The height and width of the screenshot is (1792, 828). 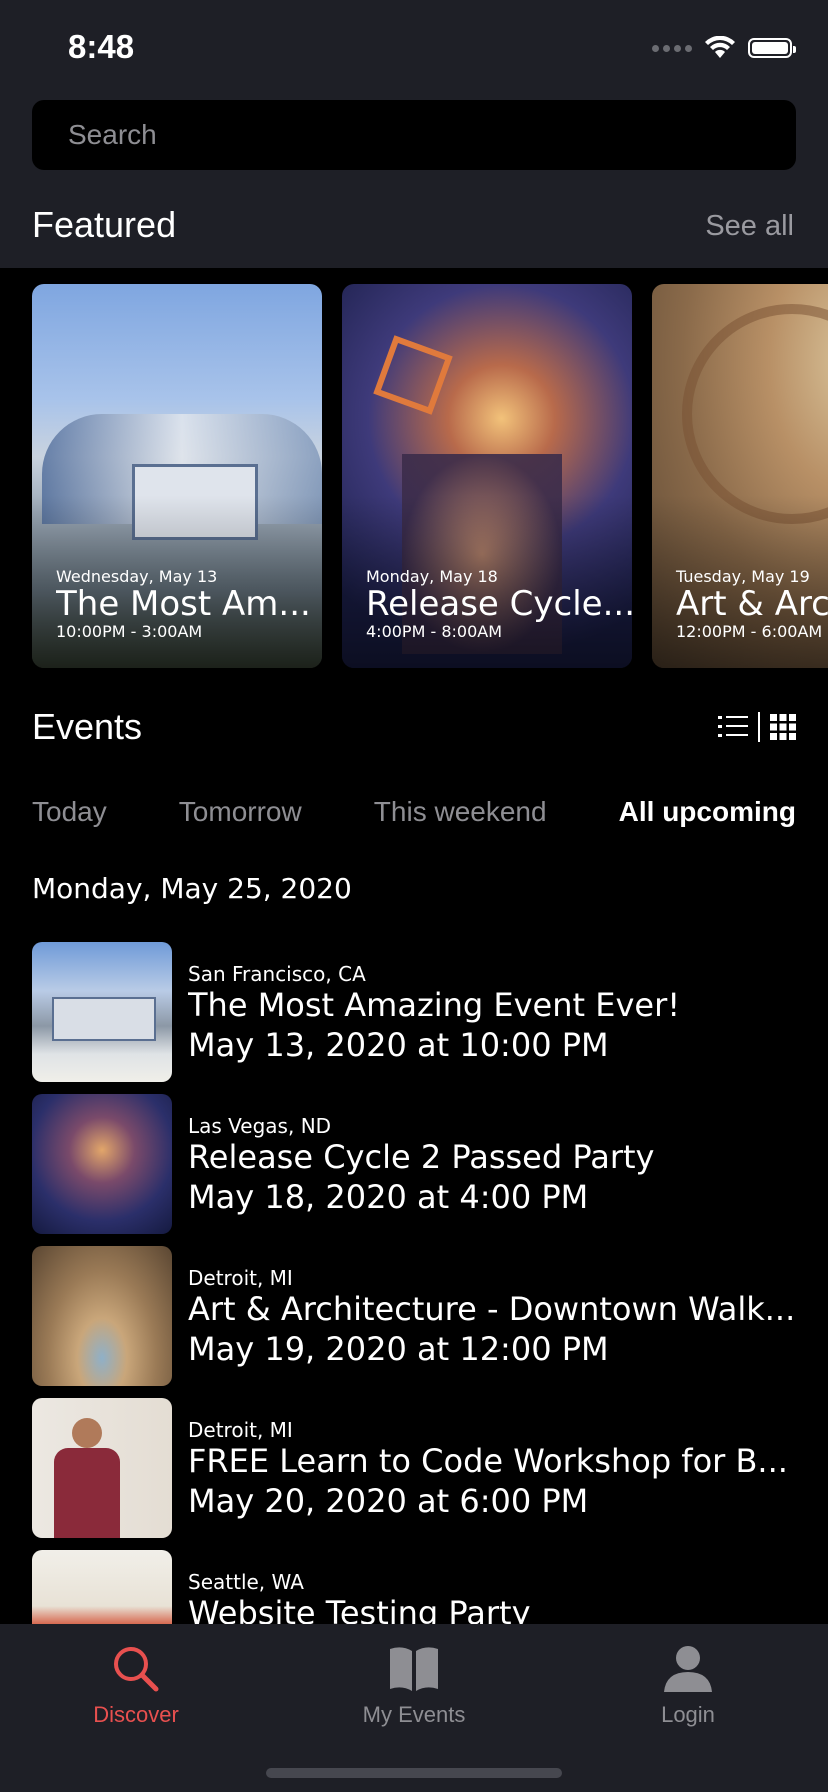 What do you see at coordinates (783, 727) in the screenshot?
I see `grid-view-icon` at bounding box center [783, 727].